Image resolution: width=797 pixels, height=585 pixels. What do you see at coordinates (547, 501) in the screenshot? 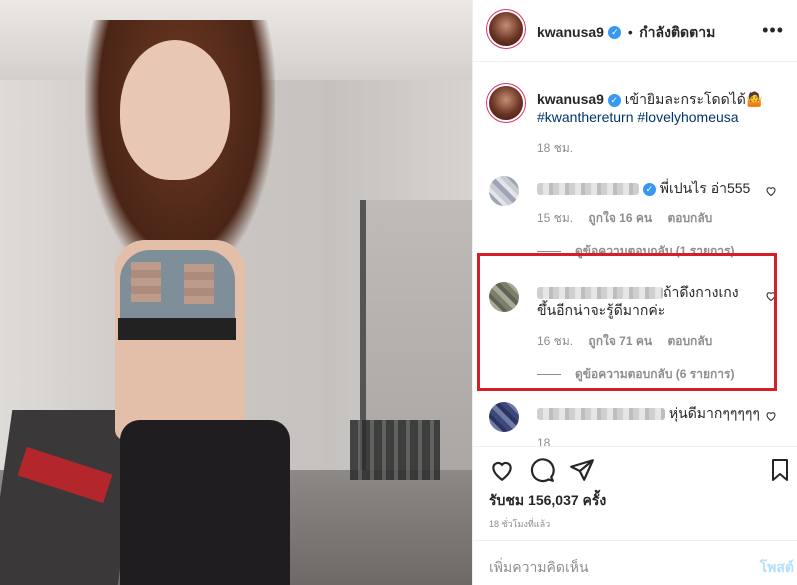
I see `view-count: รับชม 156,037 ครั้ง` at bounding box center [547, 501].